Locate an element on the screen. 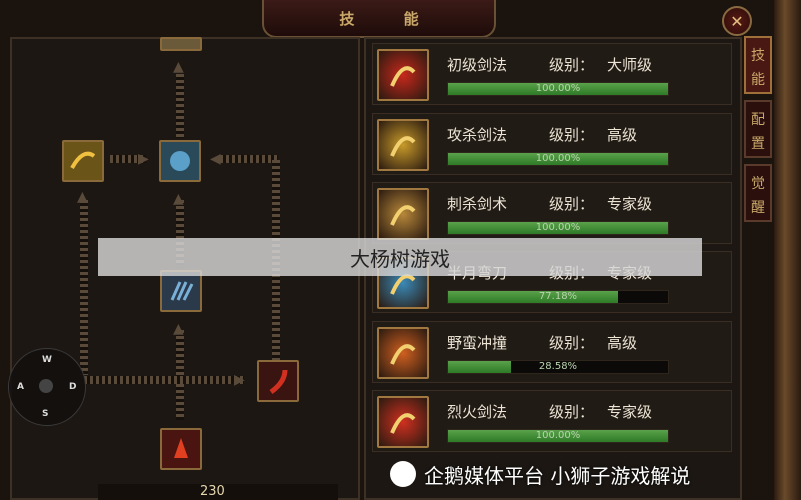  joystick-knob is located at coordinates (46, 386).